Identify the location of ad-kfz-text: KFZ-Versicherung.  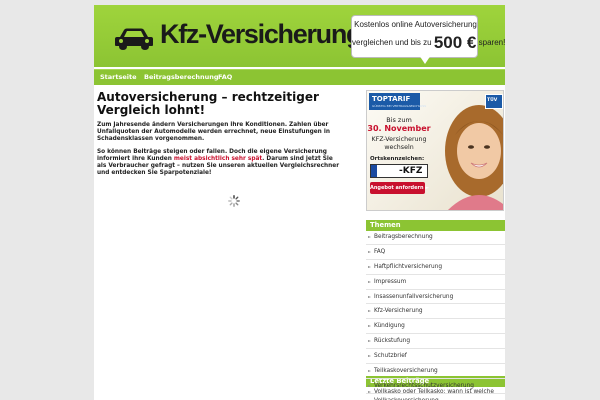
(399, 139).